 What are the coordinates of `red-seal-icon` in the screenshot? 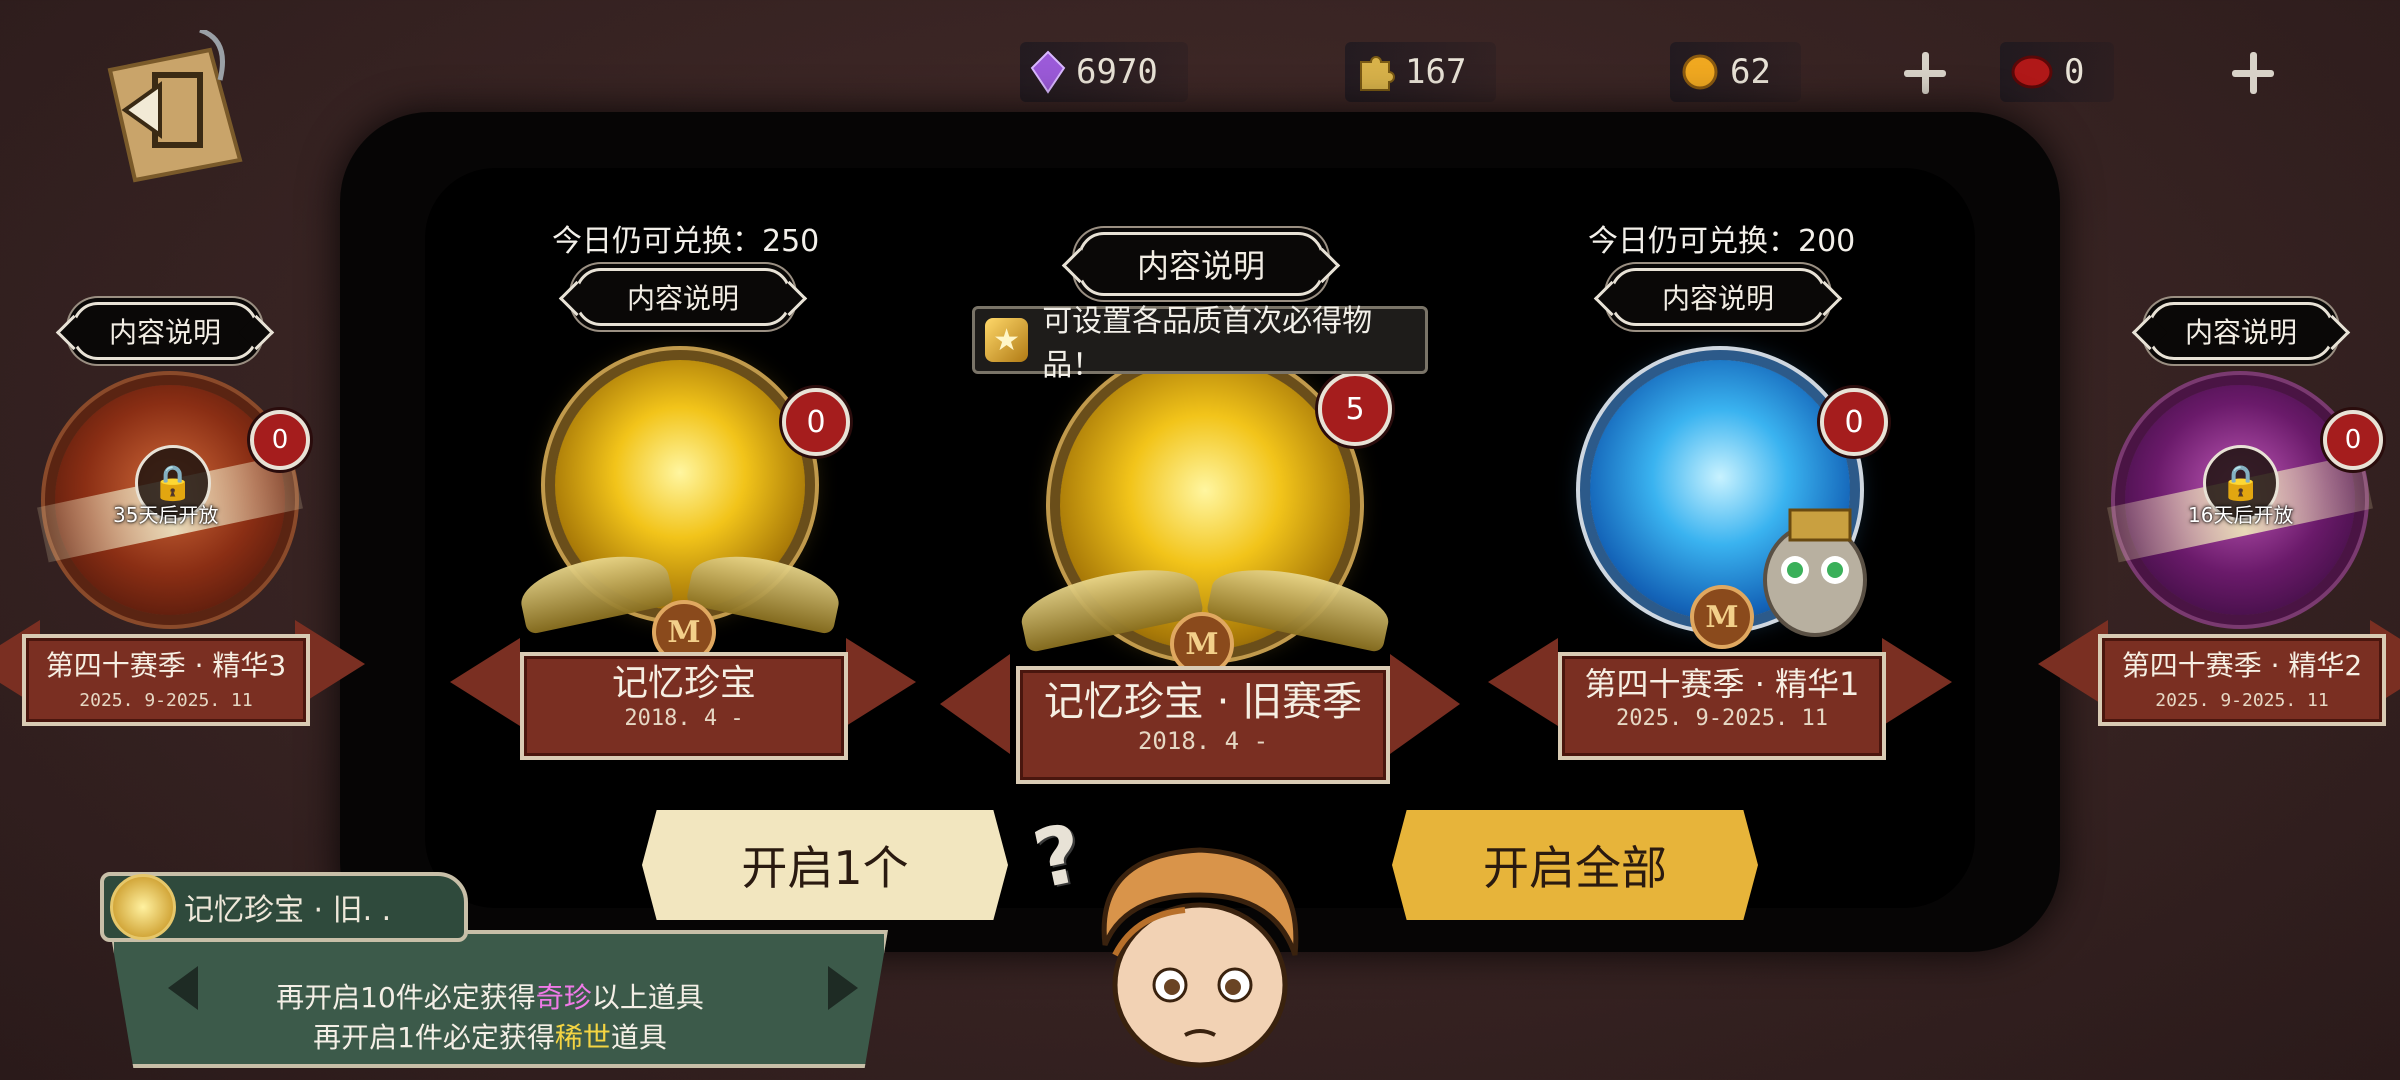 It's located at (2032, 72).